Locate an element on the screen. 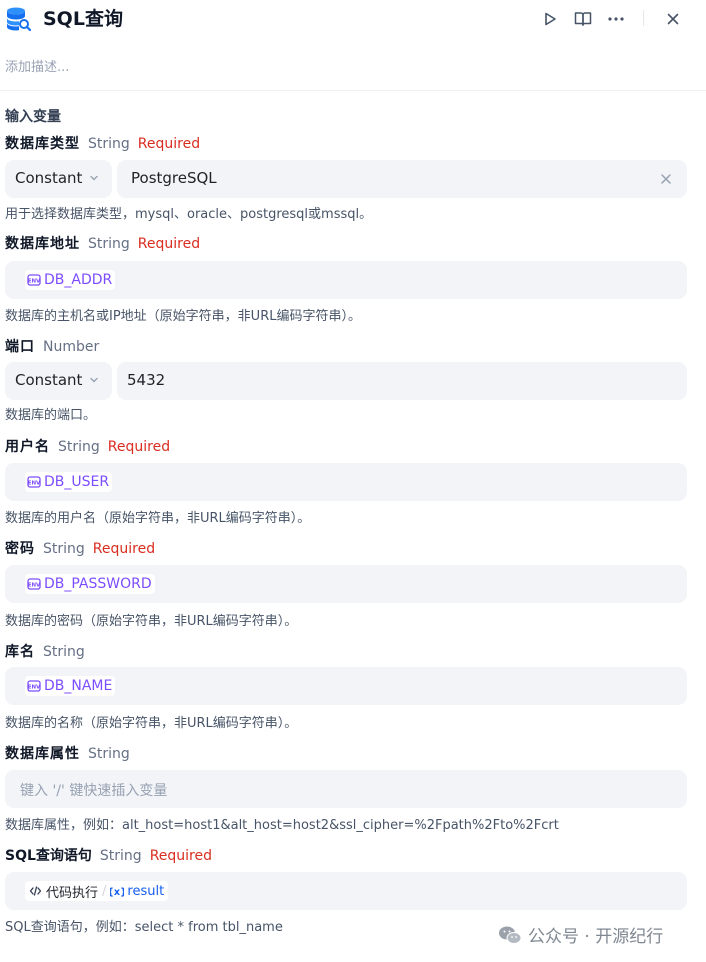  svg-text: {x} is located at coordinates (117, 892).